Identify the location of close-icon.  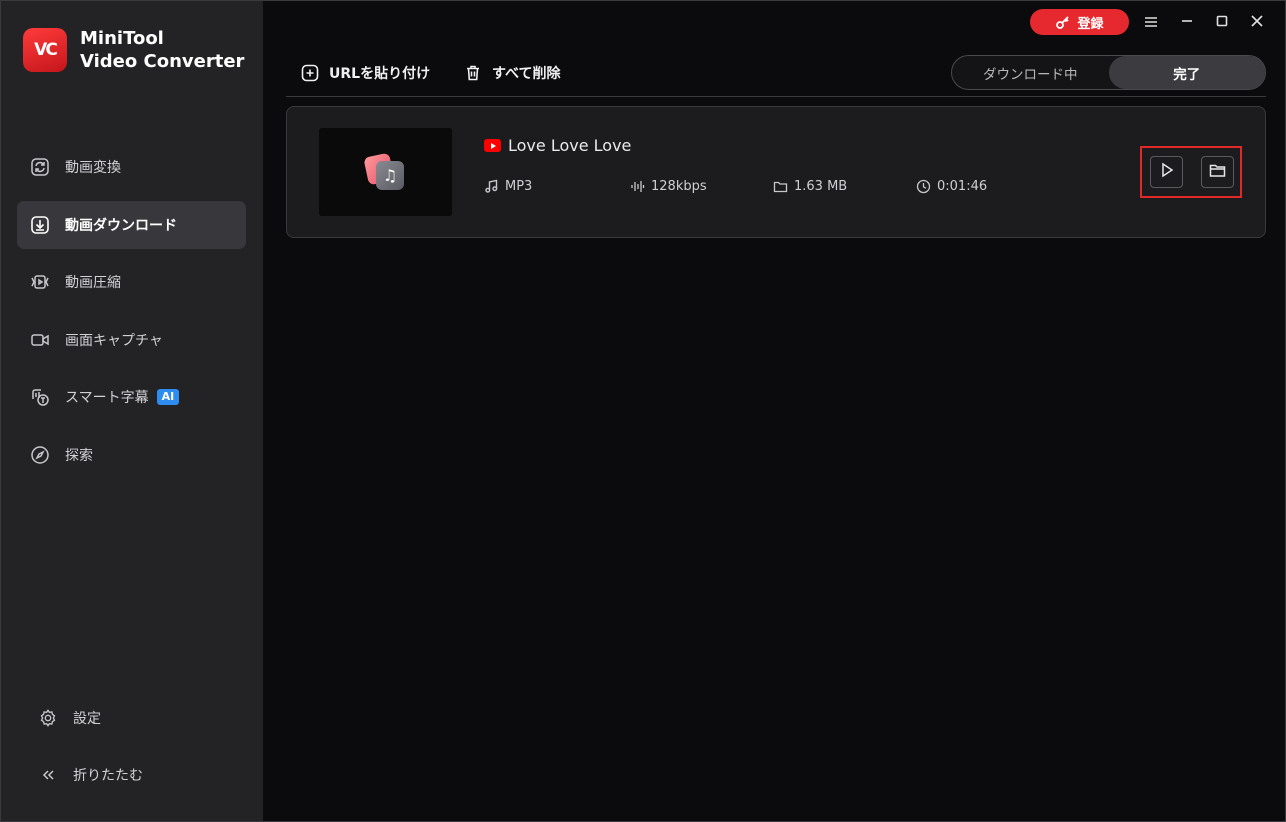
(1257, 22).